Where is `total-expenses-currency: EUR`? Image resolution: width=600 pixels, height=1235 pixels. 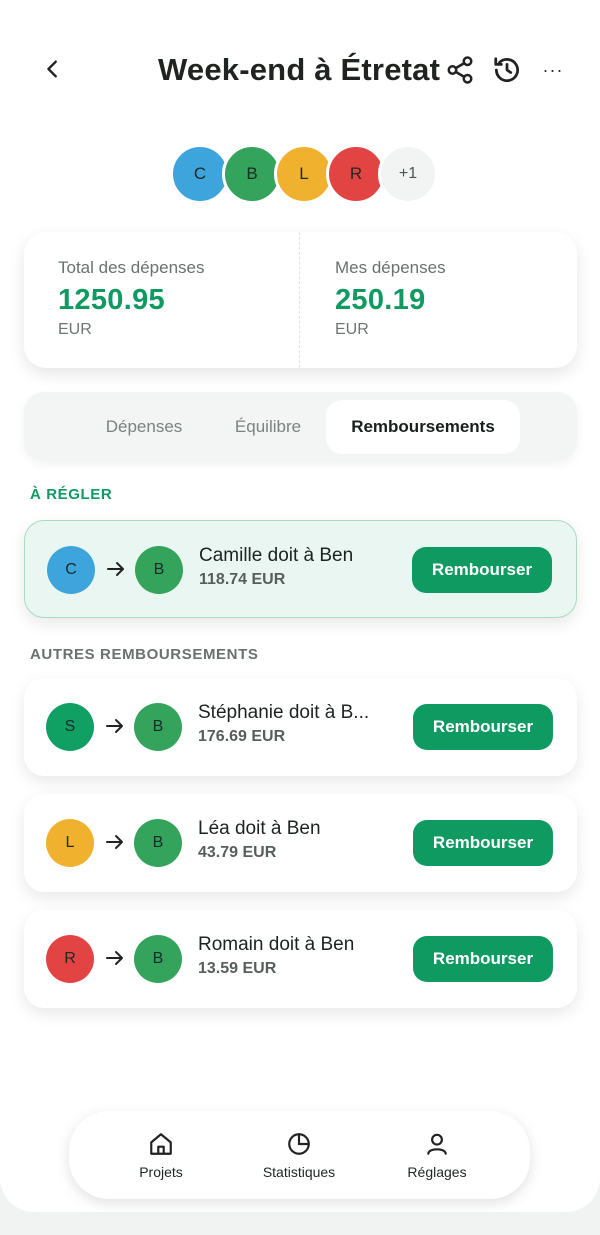
total-expenses-currency: EUR is located at coordinates (75, 329).